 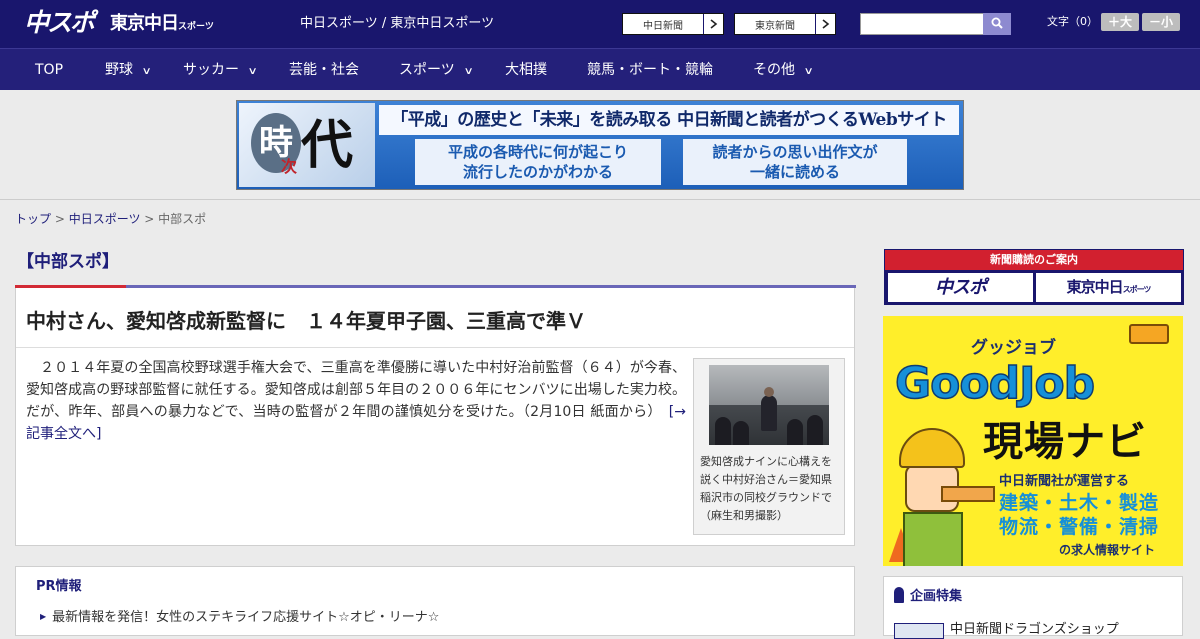 I want to click on nav-item-sports: スポーツ ∨, so click(x=436, y=70).